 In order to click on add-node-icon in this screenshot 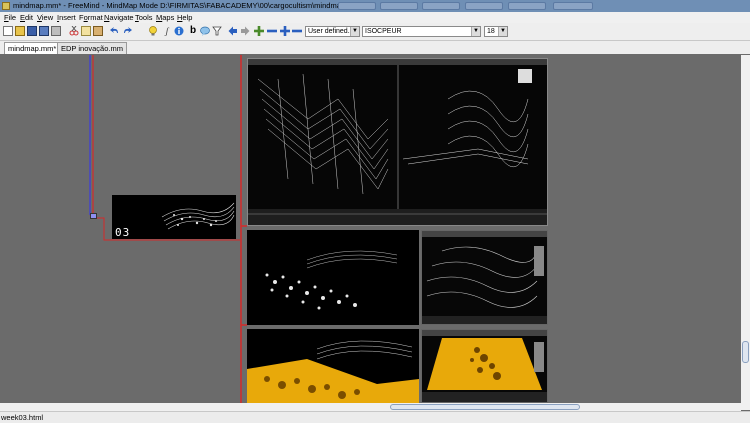, I will do `click(285, 31)`.